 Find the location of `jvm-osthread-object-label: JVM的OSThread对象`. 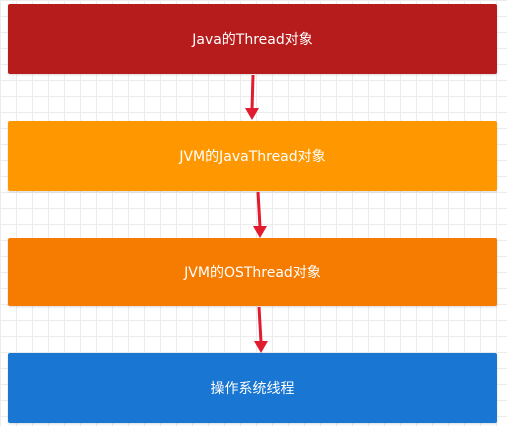

jvm-osthread-object-label: JVM的OSThread对象 is located at coordinates (252, 273).